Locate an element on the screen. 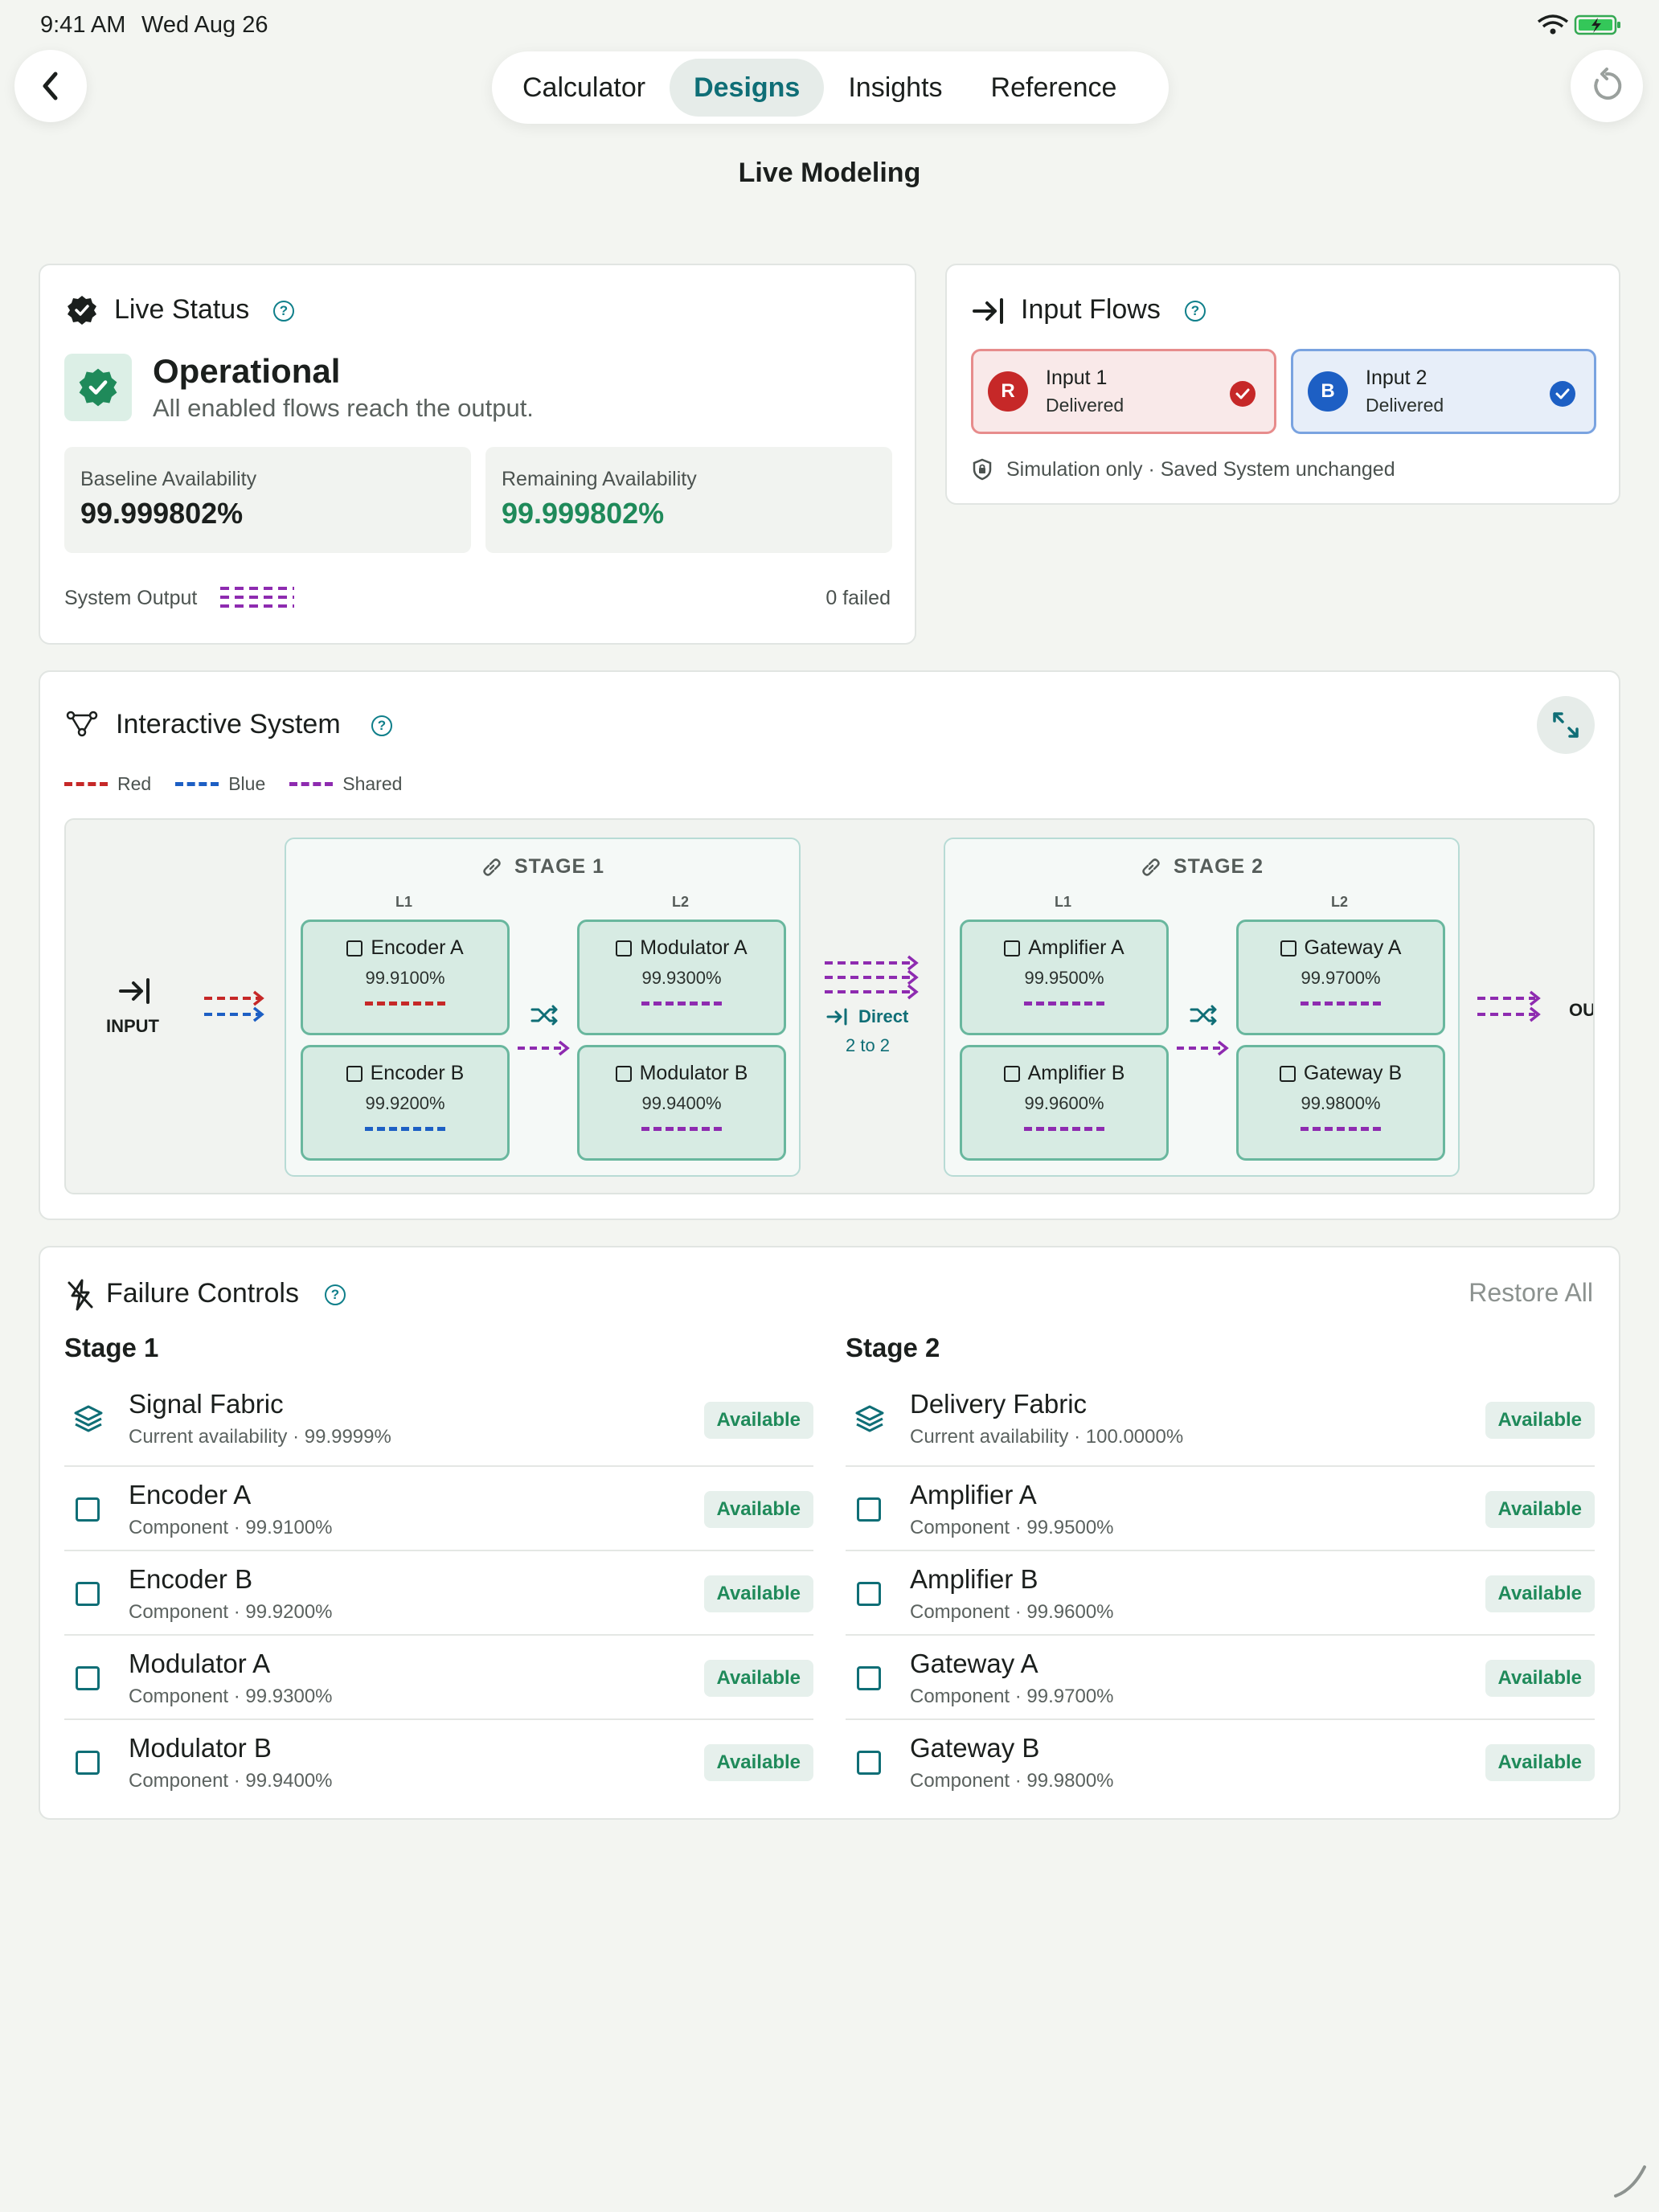 The width and height of the screenshot is (1659, 2212). component-availability: 99.9600% is located at coordinates (1064, 1103).